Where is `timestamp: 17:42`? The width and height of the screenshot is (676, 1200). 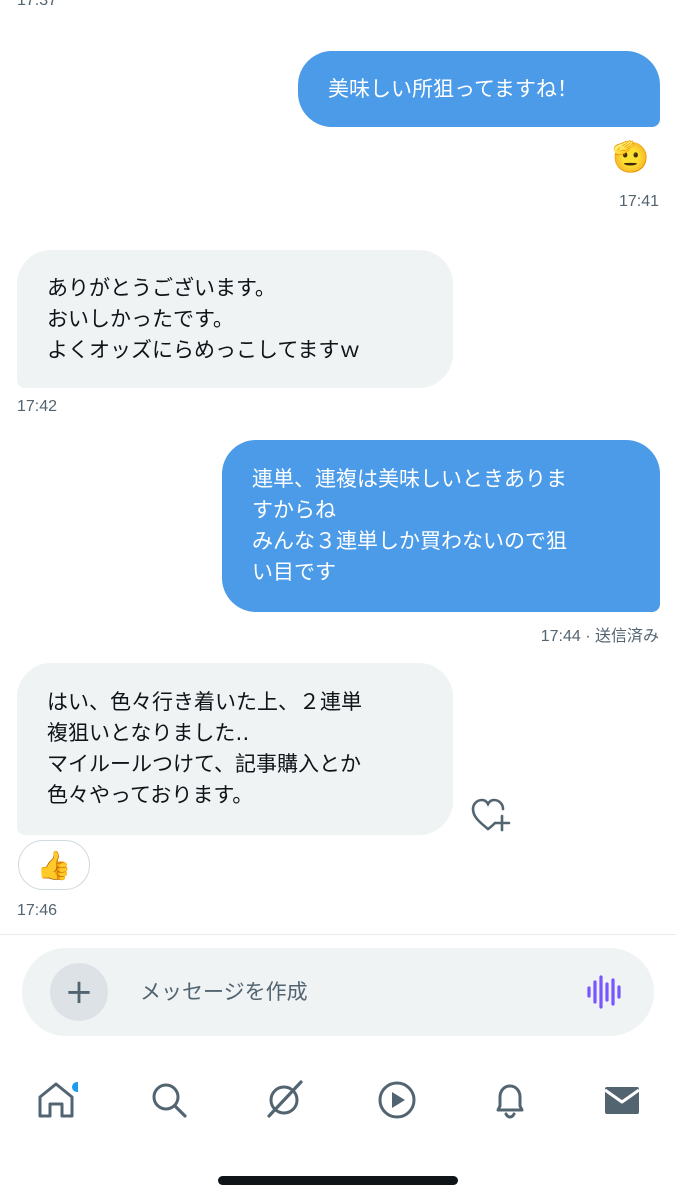
timestamp: 17:42 is located at coordinates (37, 406).